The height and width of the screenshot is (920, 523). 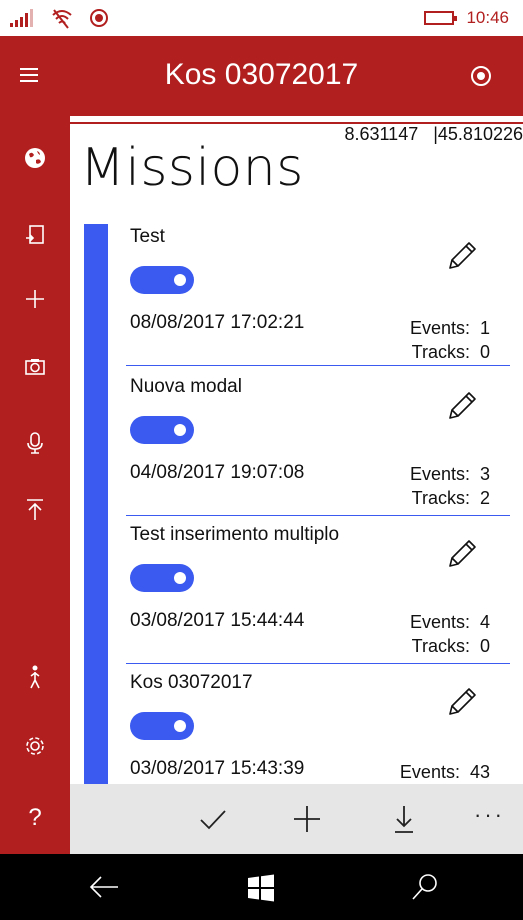 I want to click on search-icon, so click(x=425, y=887).